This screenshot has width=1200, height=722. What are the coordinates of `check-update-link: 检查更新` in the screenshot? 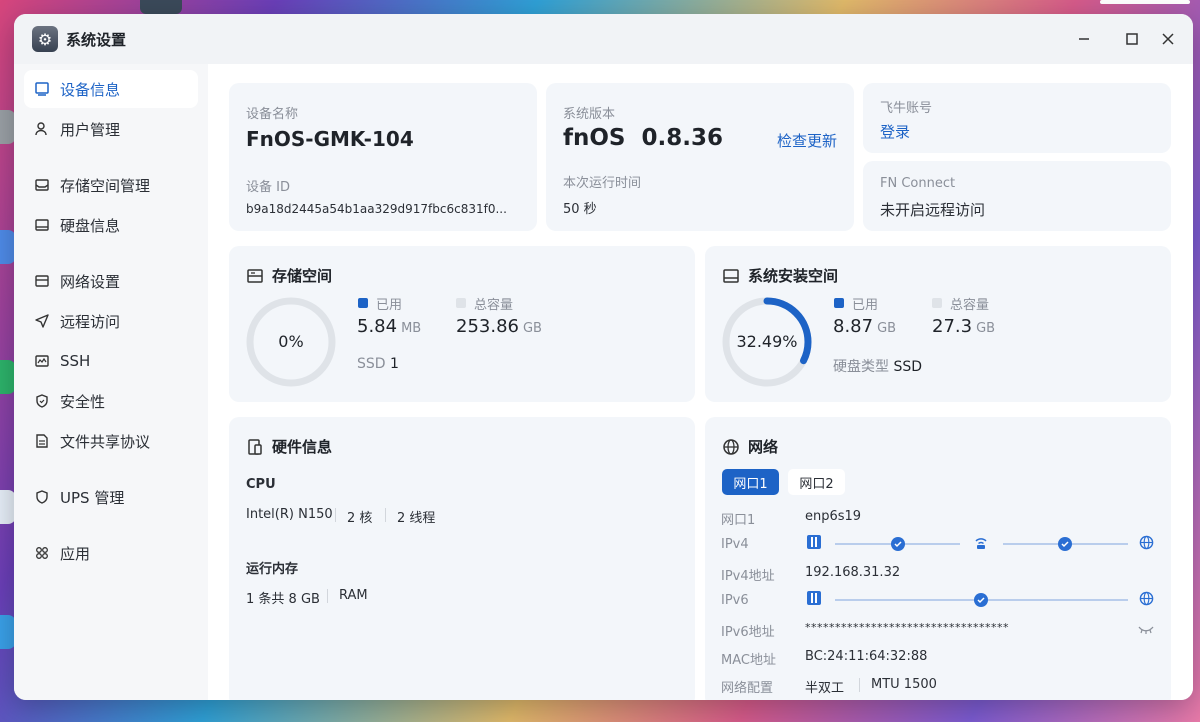 It's located at (807, 140).